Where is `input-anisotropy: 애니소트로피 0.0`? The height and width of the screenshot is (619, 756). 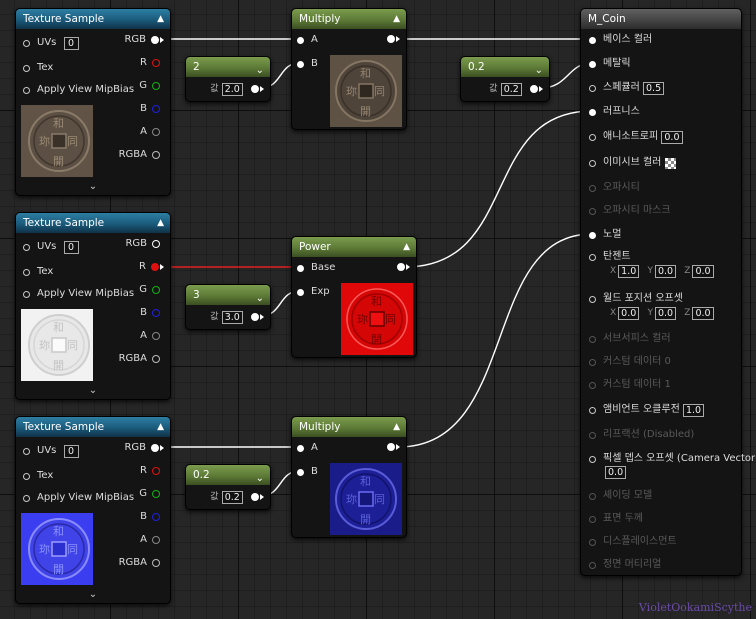
input-anisotropy: 애니소트로피 0.0 is located at coordinates (636, 137).